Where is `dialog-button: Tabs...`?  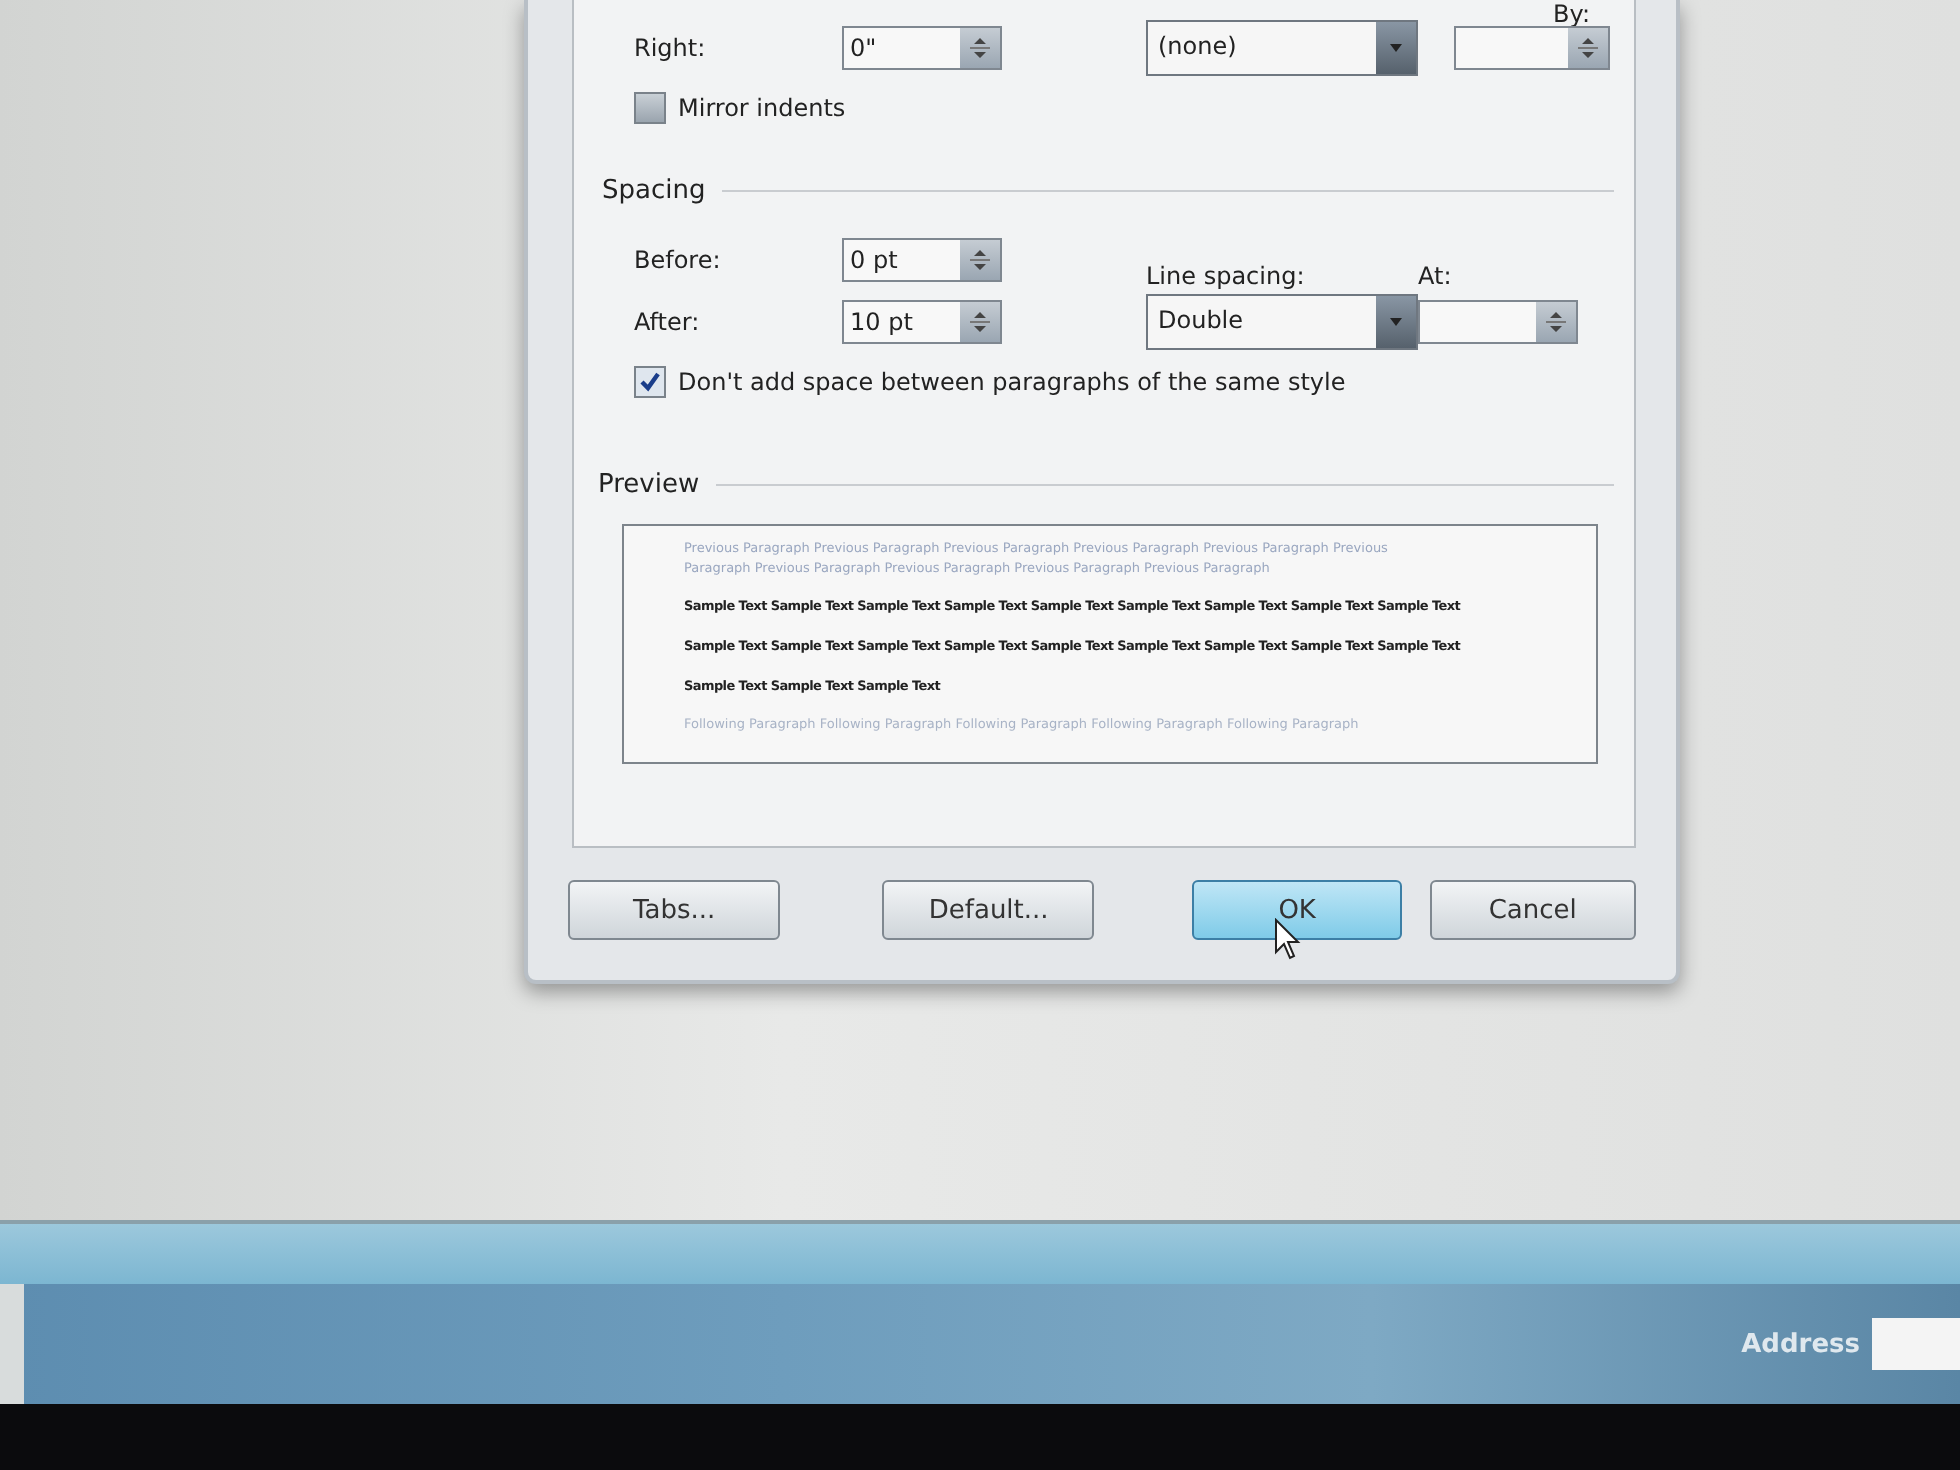 dialog-button: Tabs... is located at coordinates (674, 910).